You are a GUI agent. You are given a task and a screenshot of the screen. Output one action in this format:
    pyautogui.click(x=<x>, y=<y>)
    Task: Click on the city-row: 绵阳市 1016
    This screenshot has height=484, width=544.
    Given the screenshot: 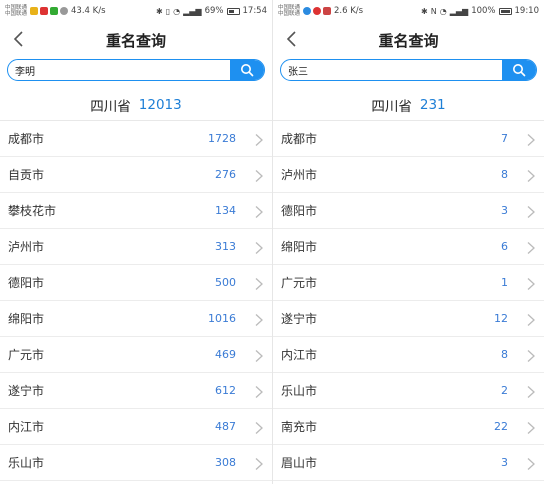 What is the action you would take?
    pyautogui.click(x=136, y=319)
    